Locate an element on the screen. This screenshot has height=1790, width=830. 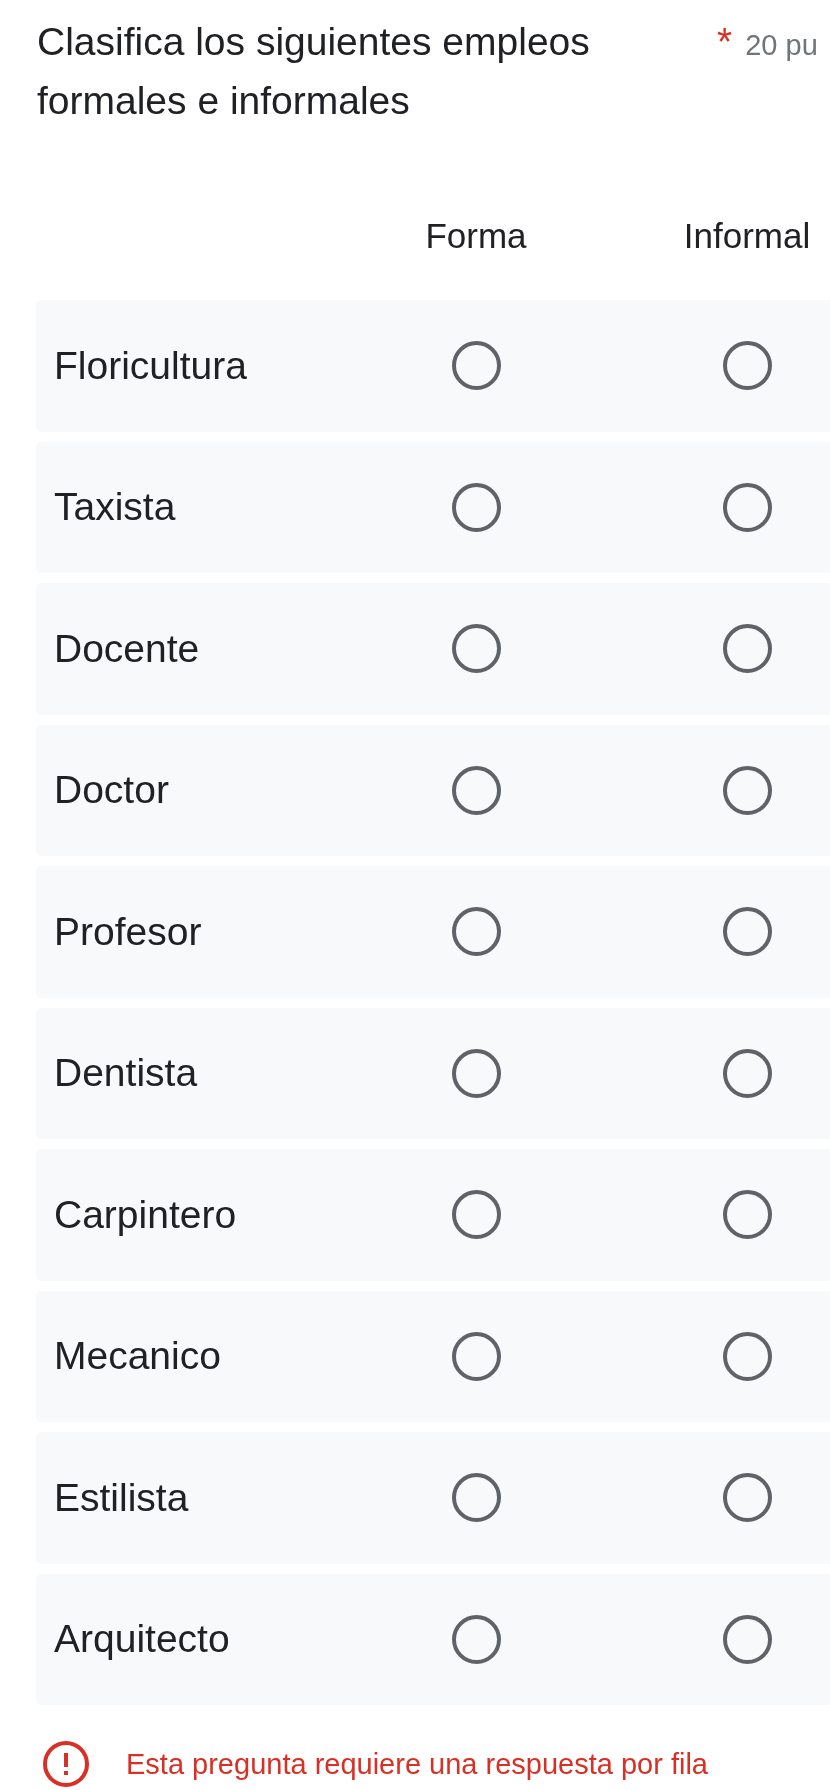
points-label: 20 pu is located at coordinates (781, 45).